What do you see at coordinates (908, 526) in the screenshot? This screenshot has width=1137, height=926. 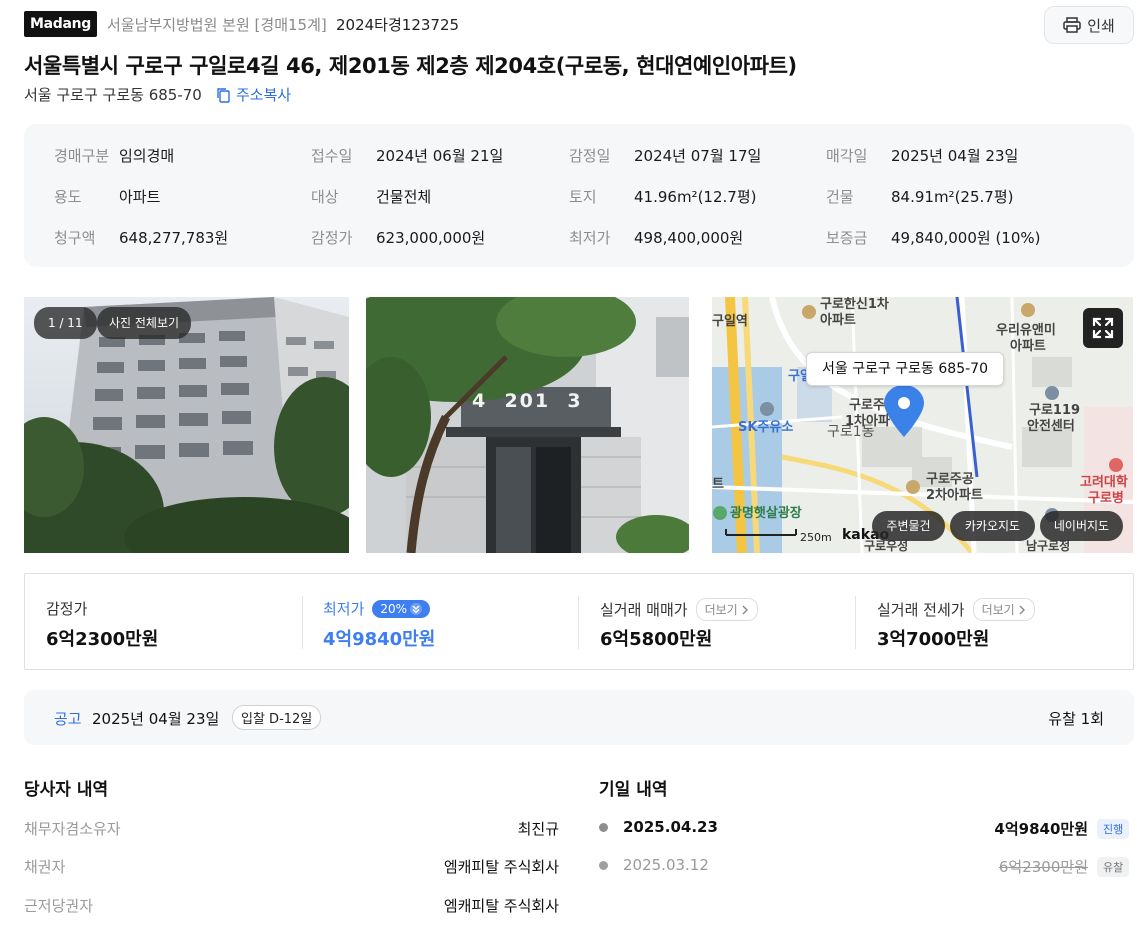 I see `nearby-listings-button: 주변물건` at bounding box center [908, 526].